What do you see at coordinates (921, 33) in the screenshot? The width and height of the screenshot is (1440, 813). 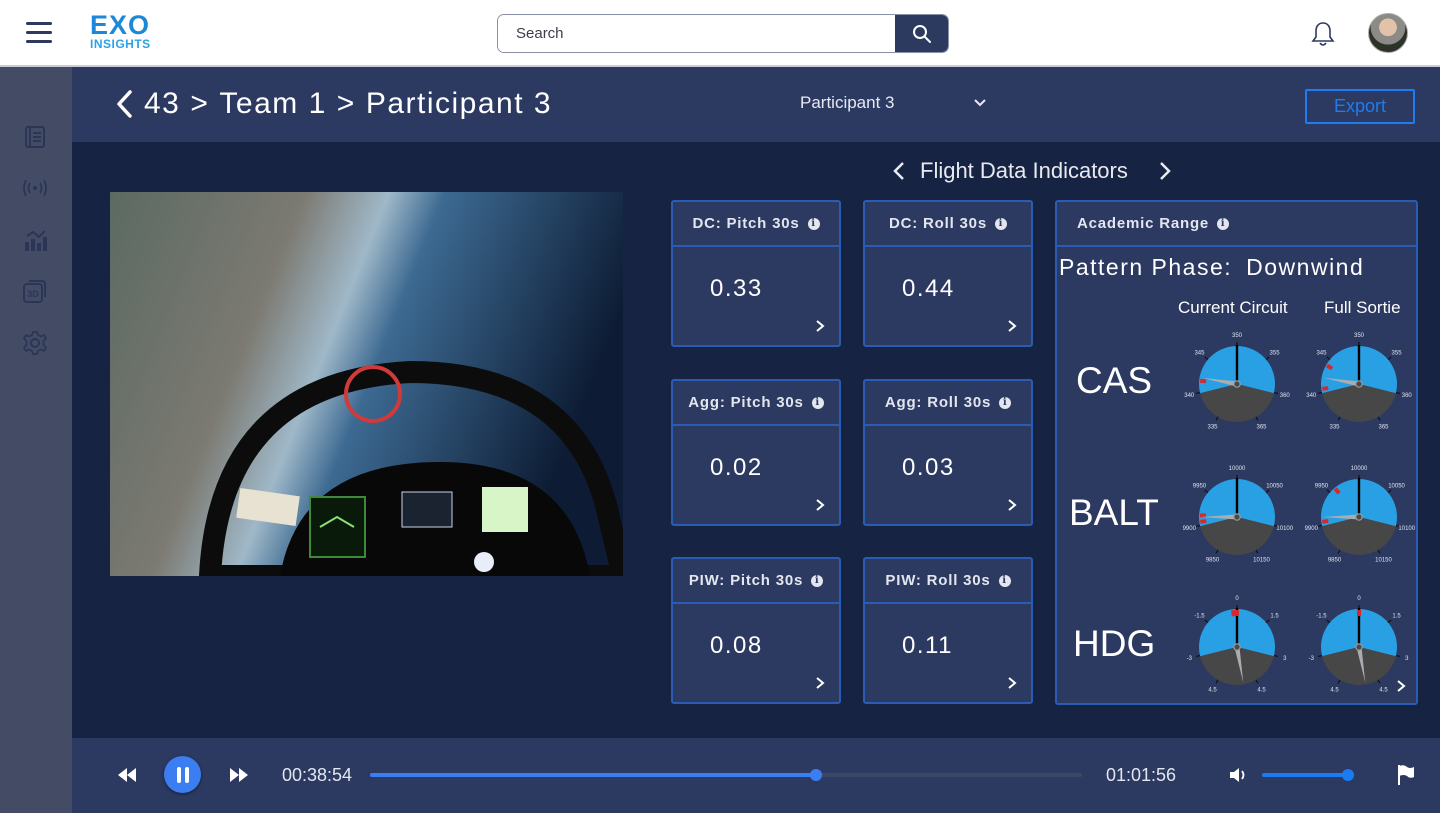 I see `search-button` at bounding box center [921, 33].